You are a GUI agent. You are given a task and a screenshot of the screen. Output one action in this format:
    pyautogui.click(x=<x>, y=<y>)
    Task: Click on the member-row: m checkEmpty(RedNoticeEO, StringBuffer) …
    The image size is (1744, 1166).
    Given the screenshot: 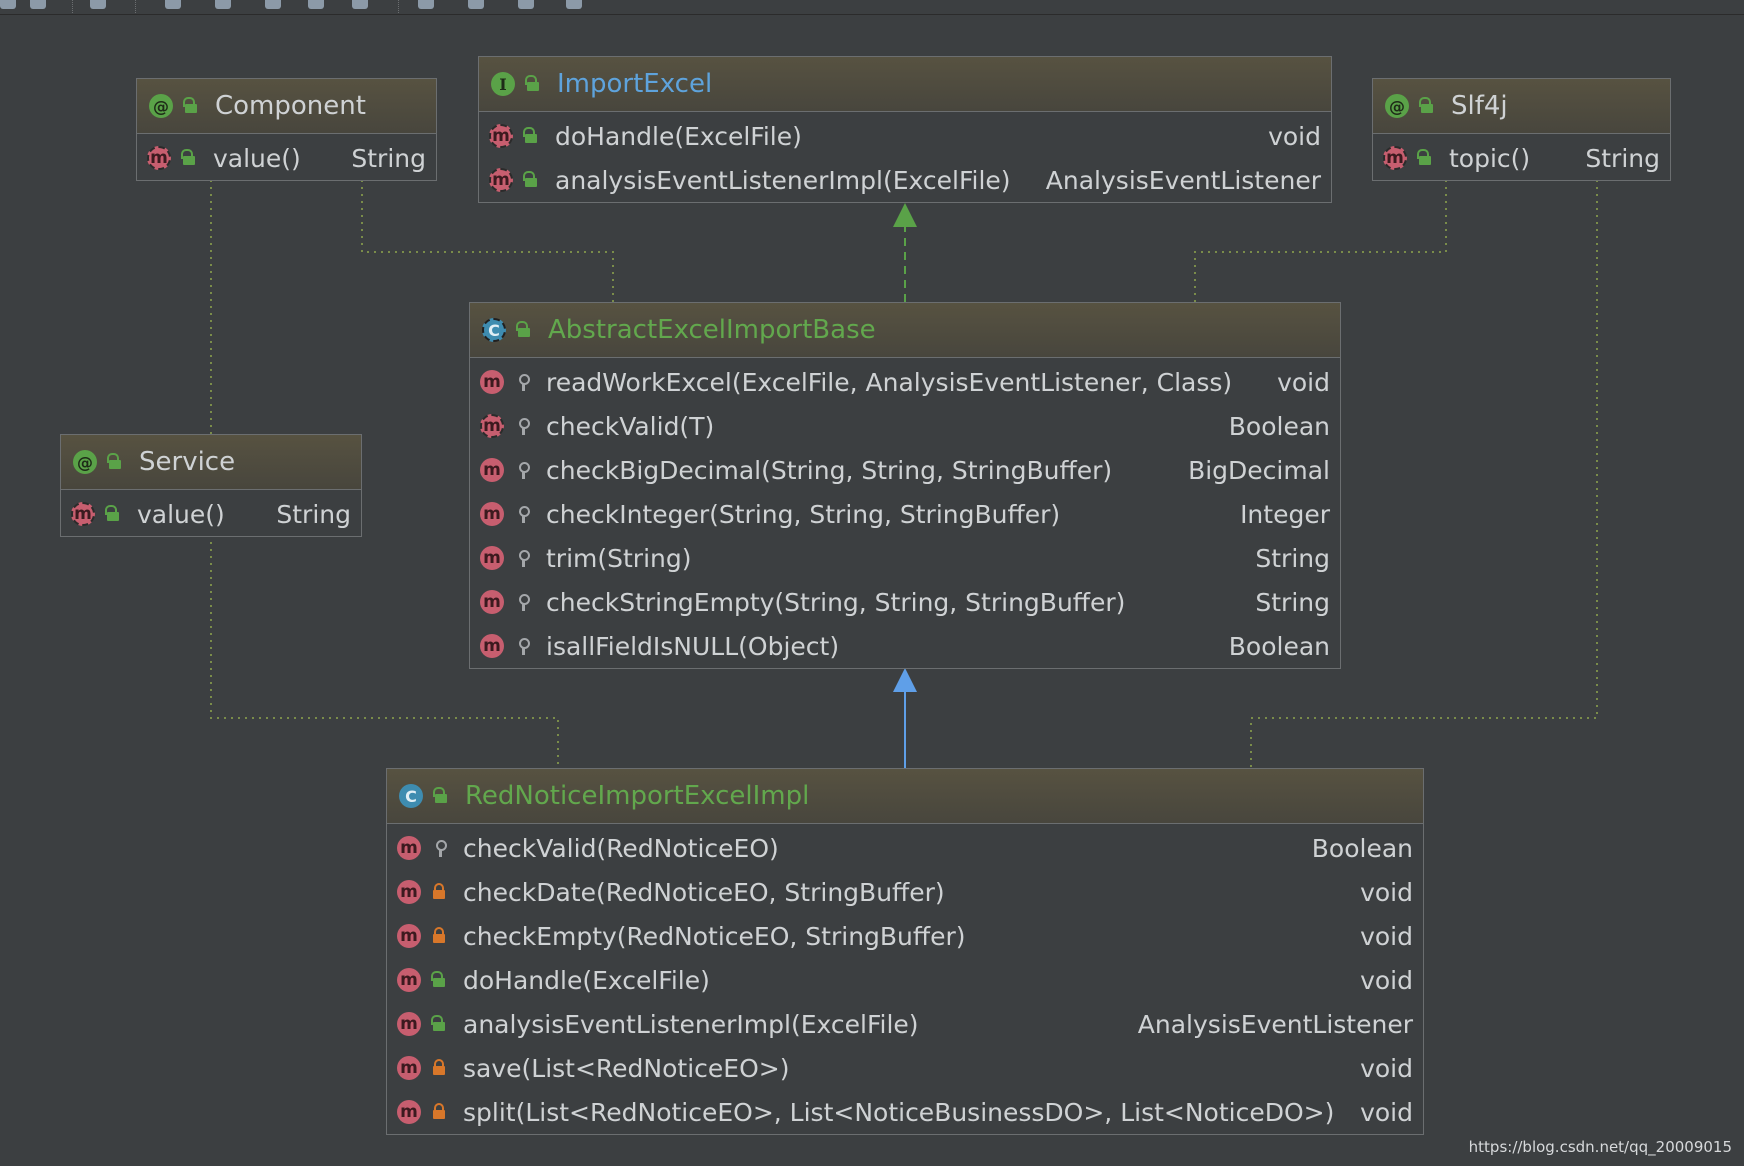 What is the action you would take?
    pyautogui.click(x=905, y=936)
    